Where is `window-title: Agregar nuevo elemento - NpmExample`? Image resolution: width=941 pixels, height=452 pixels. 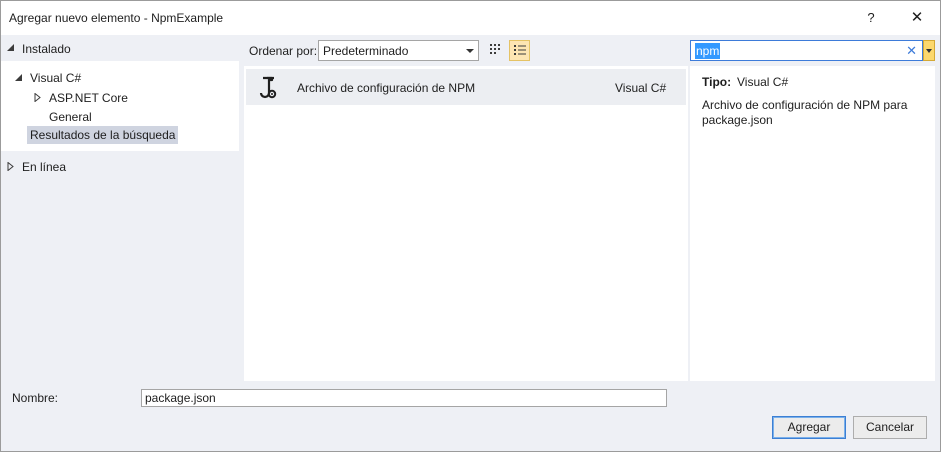 window-title: Agregar nuevo elemento - NpmExample is located at coordinates (116, 18).